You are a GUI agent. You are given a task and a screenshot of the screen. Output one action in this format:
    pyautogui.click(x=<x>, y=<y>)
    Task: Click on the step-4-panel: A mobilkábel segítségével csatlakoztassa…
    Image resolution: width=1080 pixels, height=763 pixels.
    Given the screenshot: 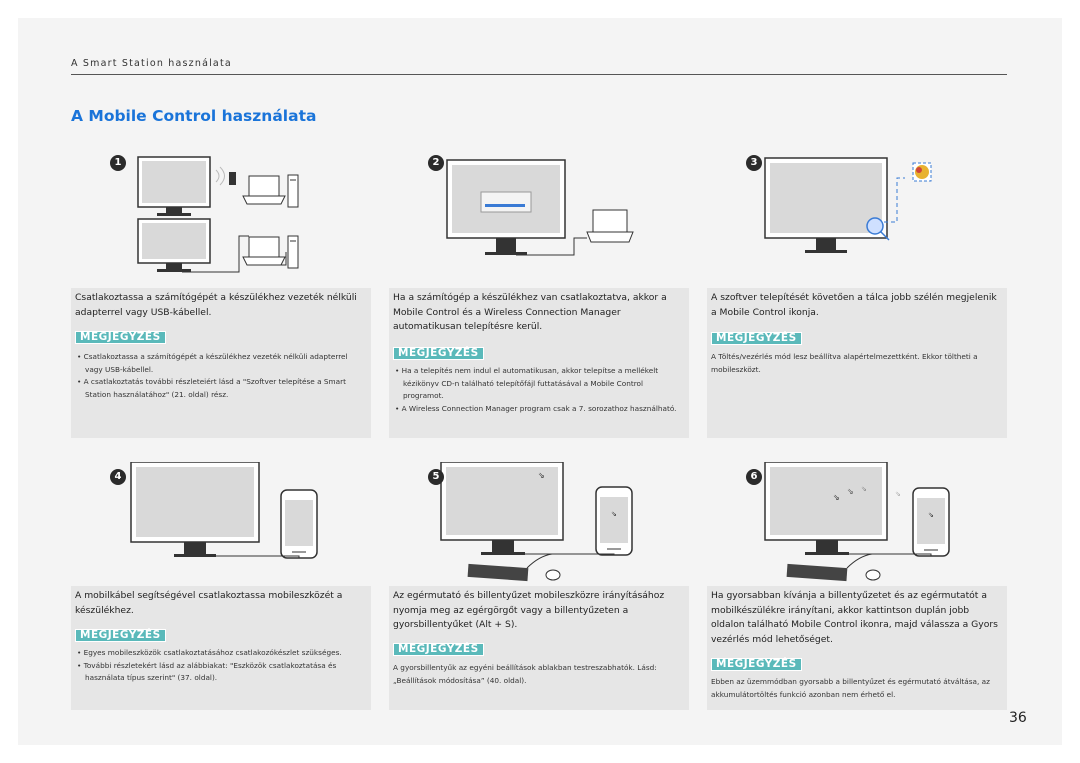 What is the action you would take?
    pyautogui.click(x=221, y=648)
    